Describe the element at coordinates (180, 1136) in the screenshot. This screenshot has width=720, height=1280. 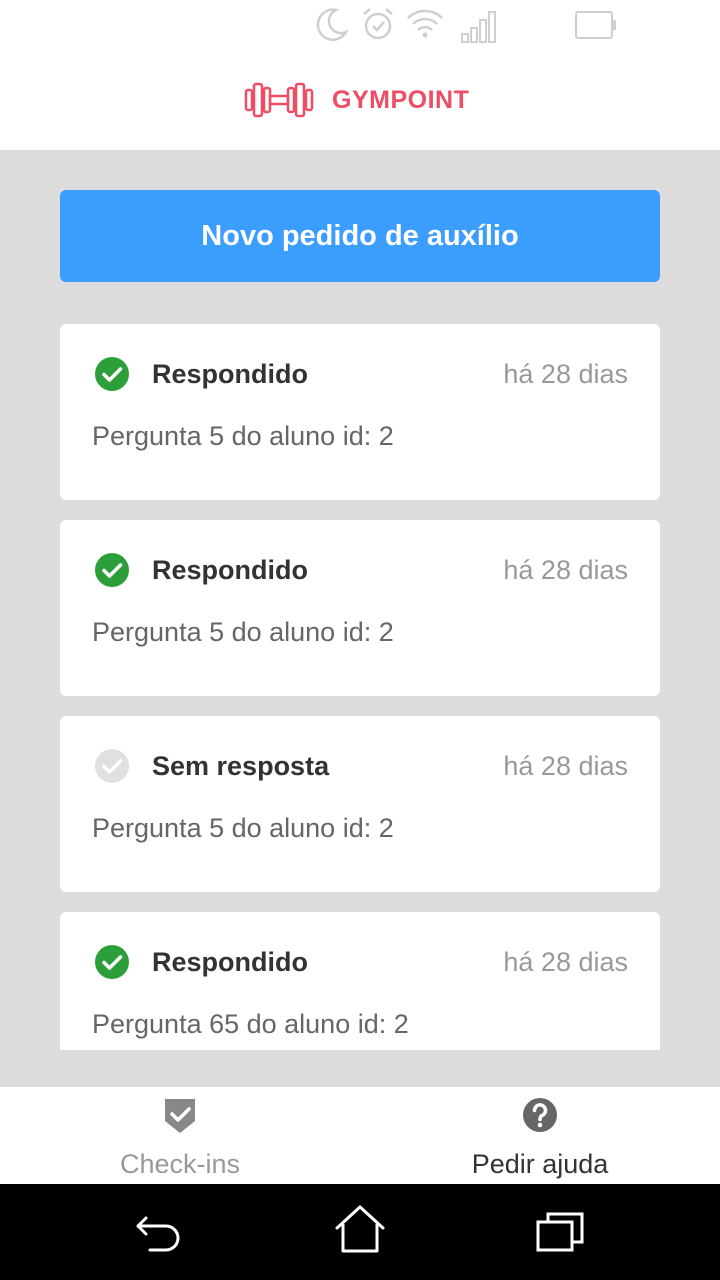
I see `tab-check-ins: Check-ins` at that location.